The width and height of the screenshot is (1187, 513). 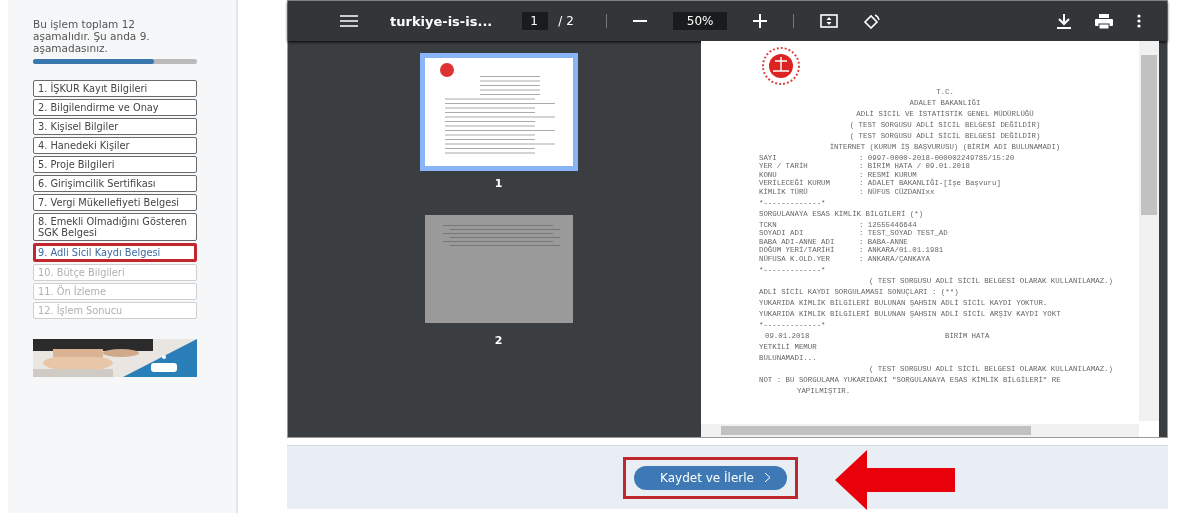 What do you see at coordinates (115, 88) in the screenshot?
I see `step-item: 1. İŞKUR Kayıt Bilgileri` at bounding box center [115, 88].